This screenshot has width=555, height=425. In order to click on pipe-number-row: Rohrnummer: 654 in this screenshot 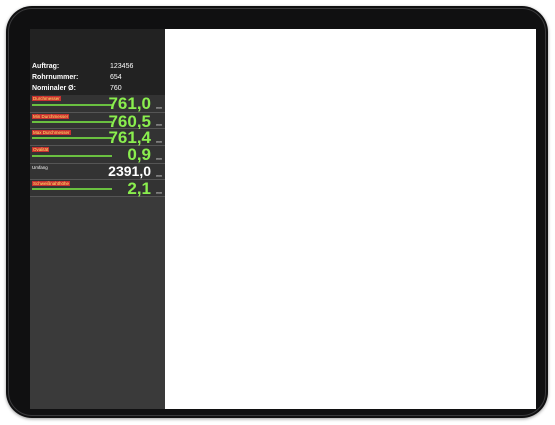, I will do `click(97, 77)`.